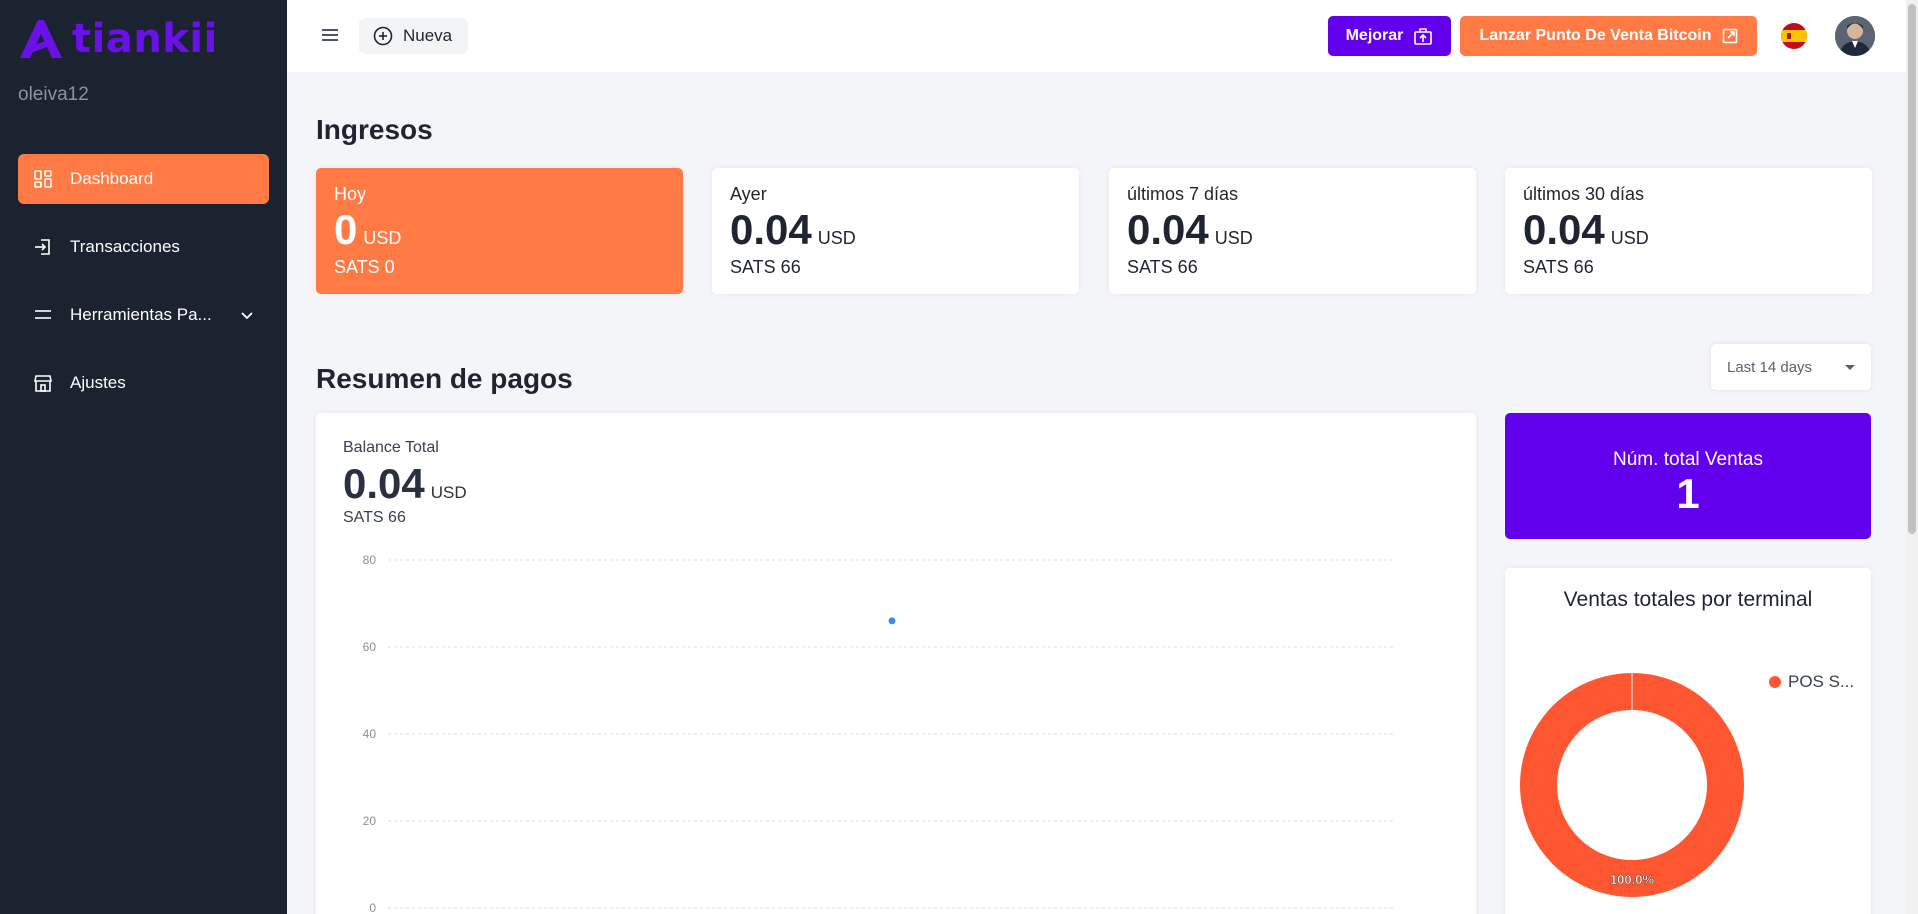 This screenshot has width=1918, height=914. Describe the element at coordinates (112, 178) in the screenshot. I see `sidebar-item-label: Dashboard` at that location.